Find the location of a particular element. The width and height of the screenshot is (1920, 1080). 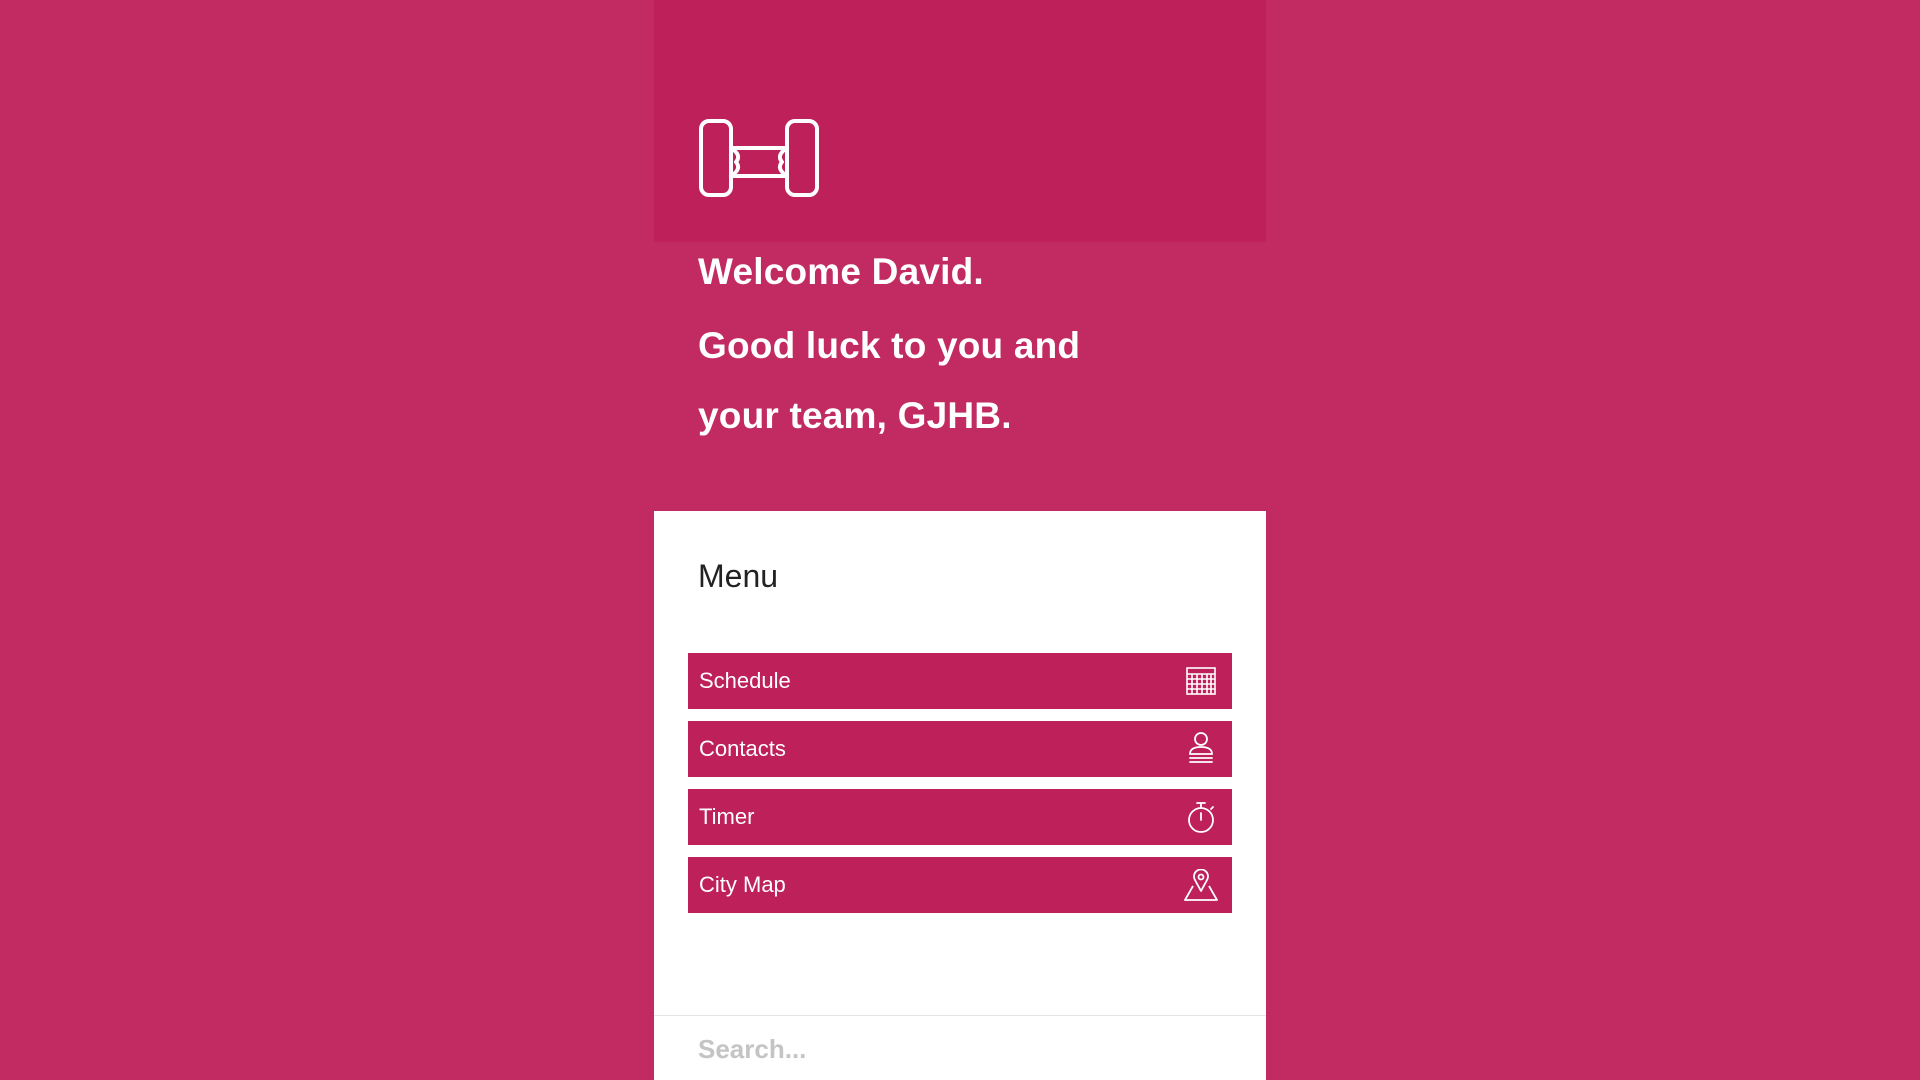

menu-item-label: Schedule is located at coordinates (745, 680).